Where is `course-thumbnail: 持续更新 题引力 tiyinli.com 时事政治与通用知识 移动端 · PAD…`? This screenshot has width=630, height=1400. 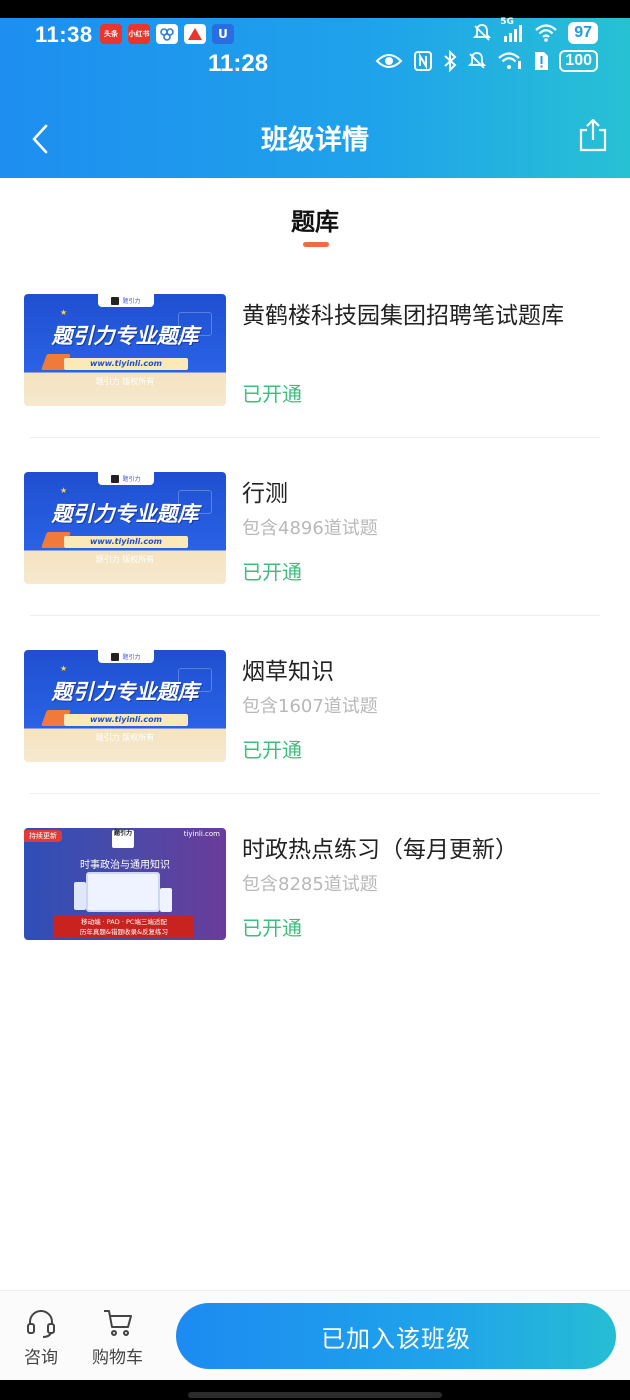 course-thumbnail: 持续更新 题引力 tiyinli.com 时事政治与通用知识 移动端 · PAD… is located at coordinates (125, 884).